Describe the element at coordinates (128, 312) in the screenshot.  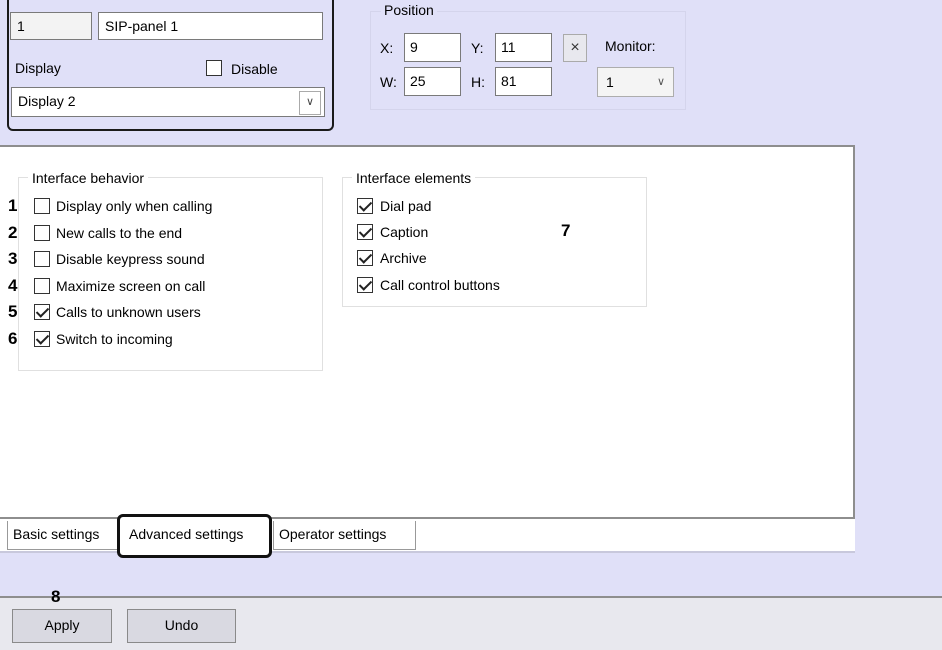
I see `calls-to-unknown-users-label: Calls to unknown users` at that location.